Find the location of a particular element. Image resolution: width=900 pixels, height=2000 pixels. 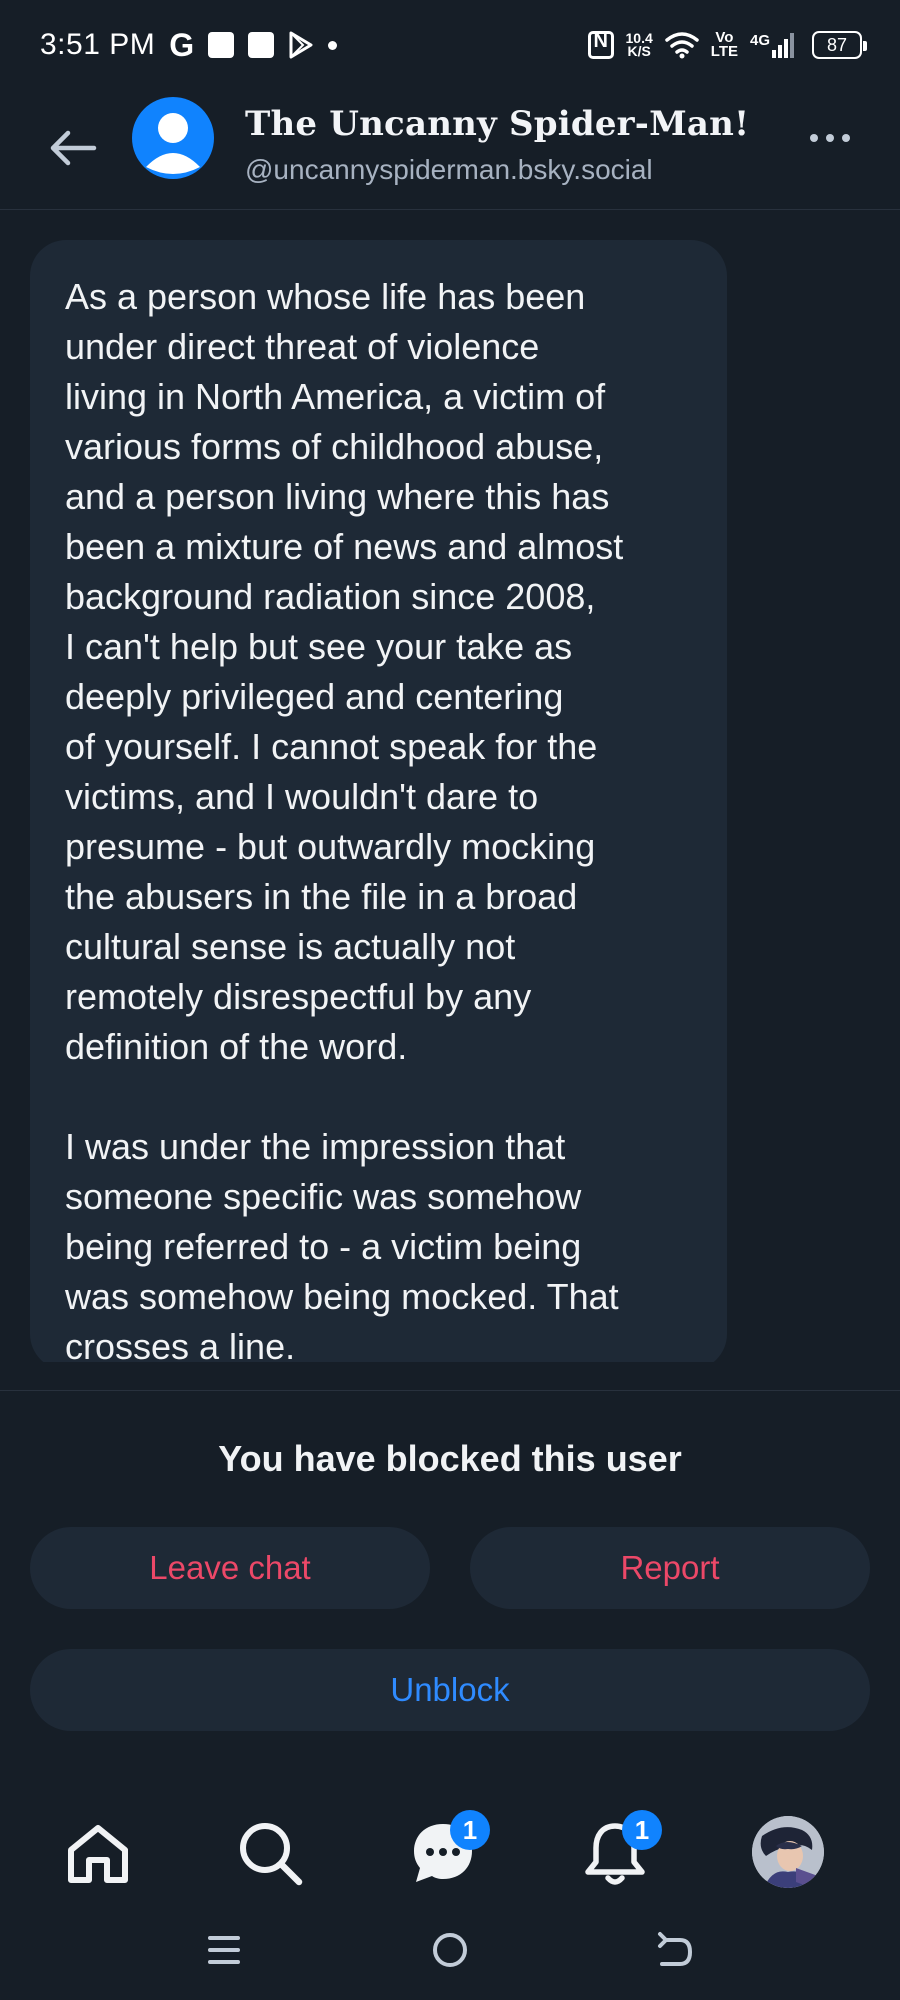

profile-avatar-icon is located at coordinates (788, 1852).